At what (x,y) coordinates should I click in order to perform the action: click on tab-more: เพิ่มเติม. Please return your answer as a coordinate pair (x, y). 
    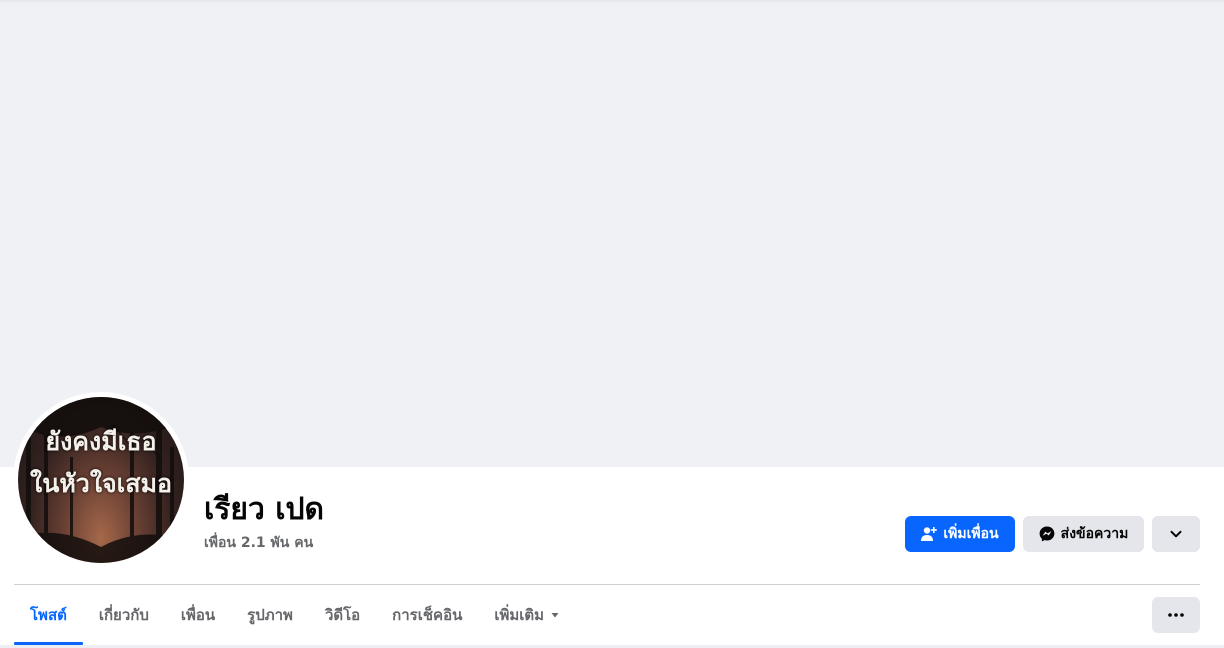
    Looking at the image, I should click on (527, 615).